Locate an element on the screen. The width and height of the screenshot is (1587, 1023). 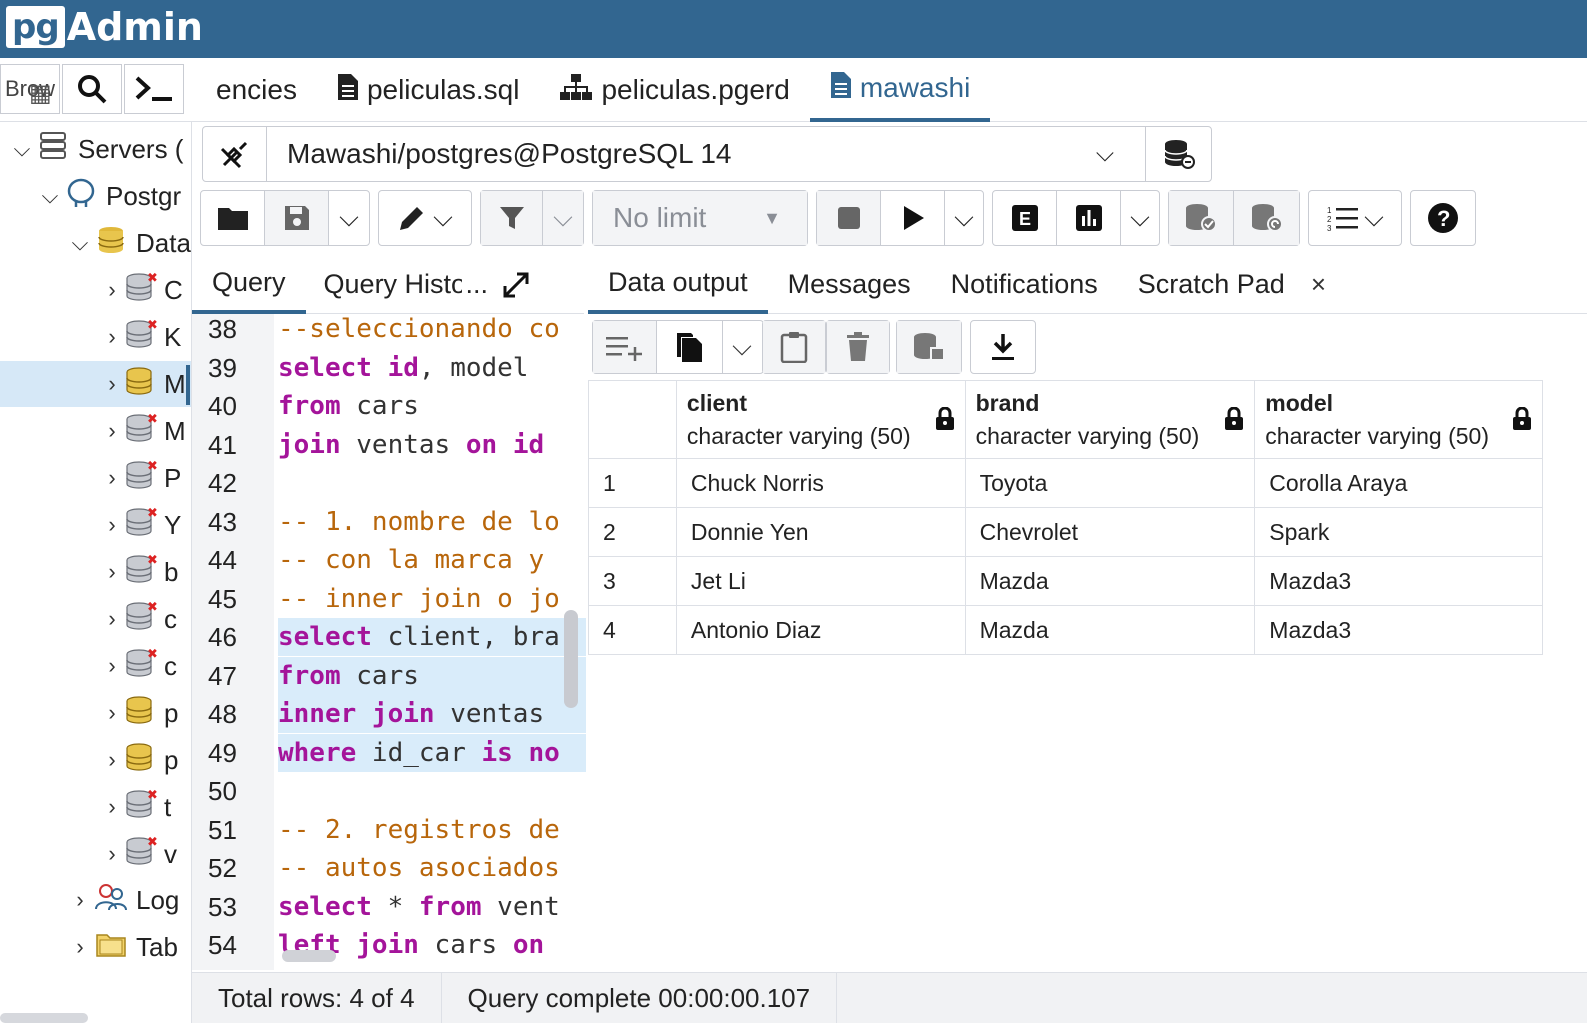
tab-mawashi: mawashi is located at coordinates (900, 90).